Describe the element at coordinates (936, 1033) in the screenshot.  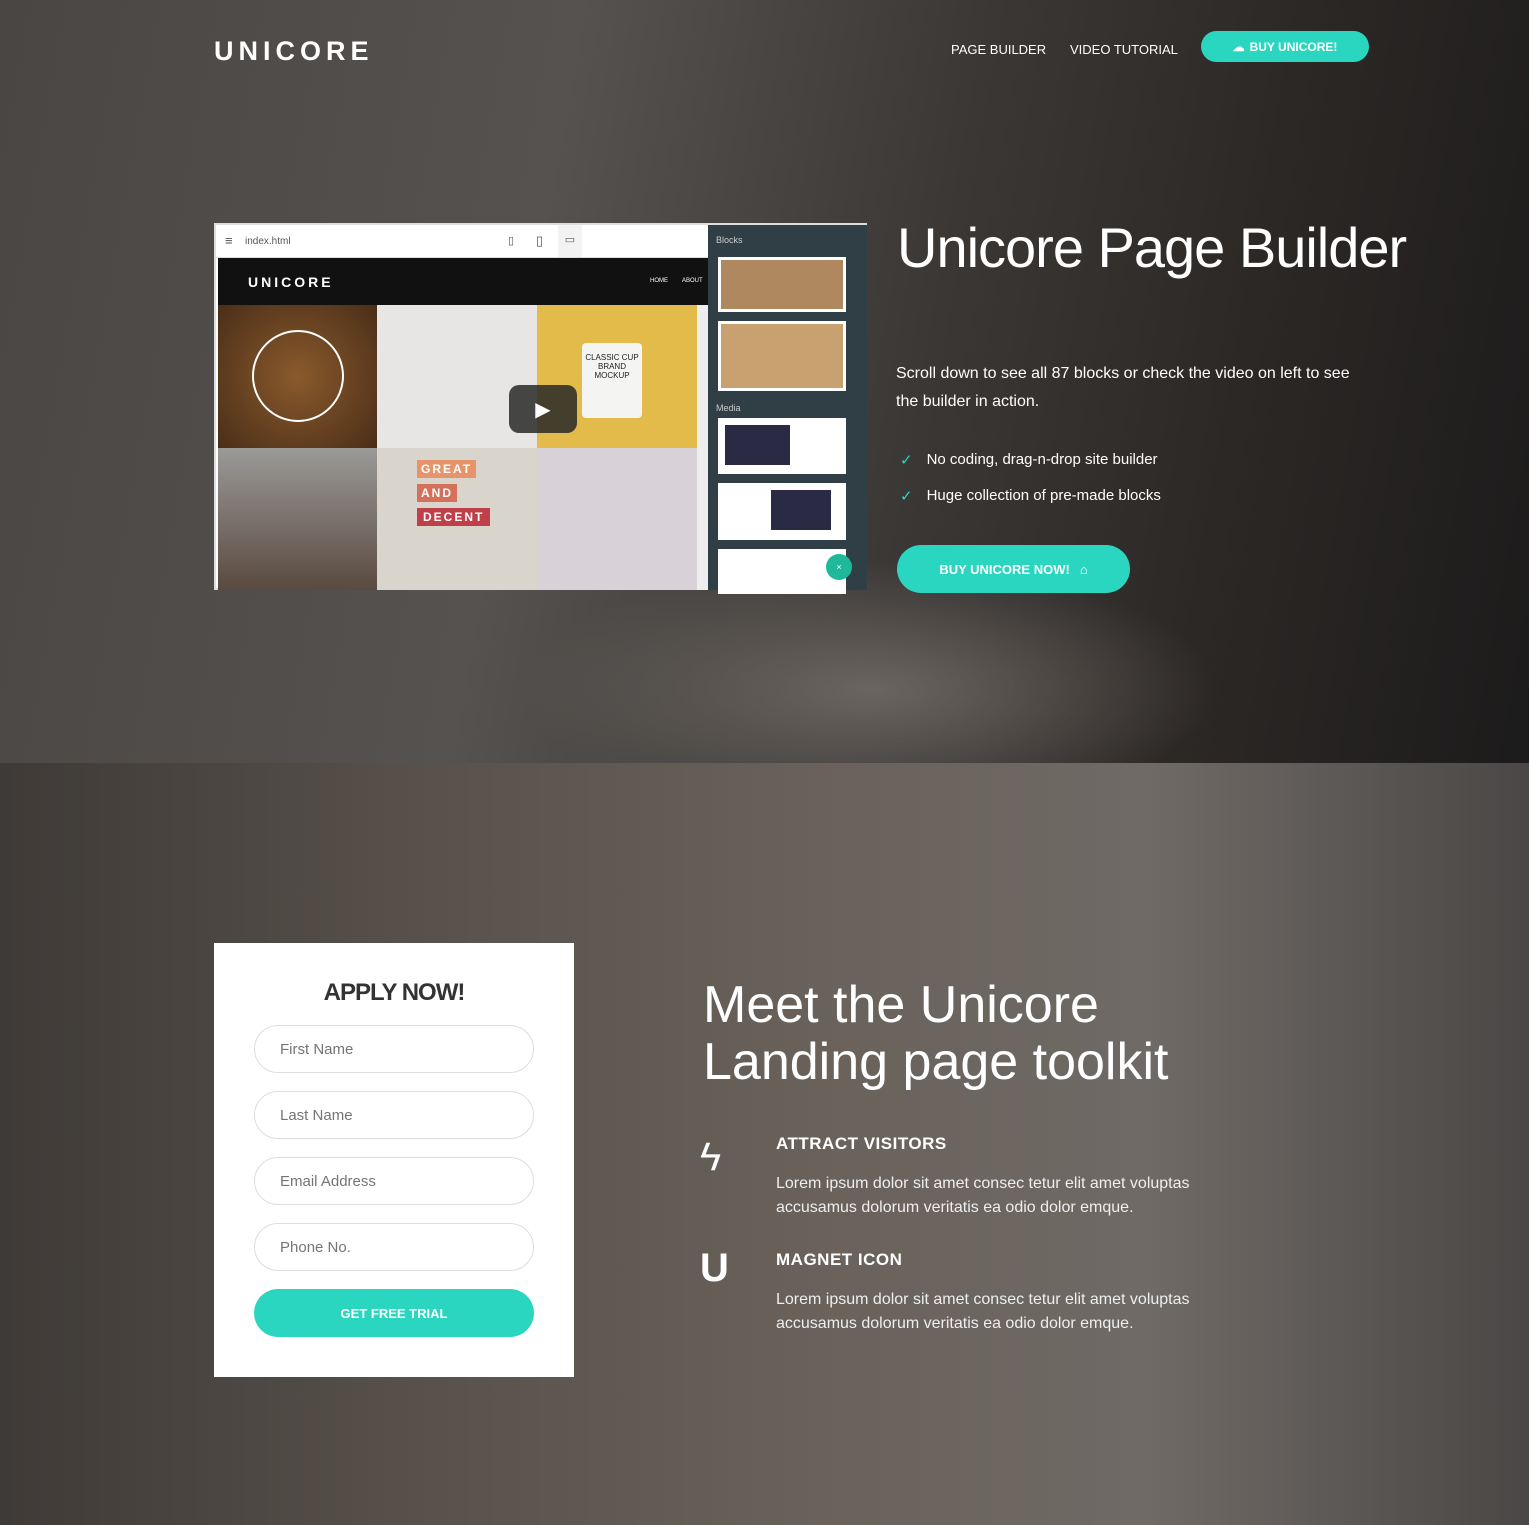
I see `toolkit-title: Meet the Unicore Landing page toolkit` at that location.